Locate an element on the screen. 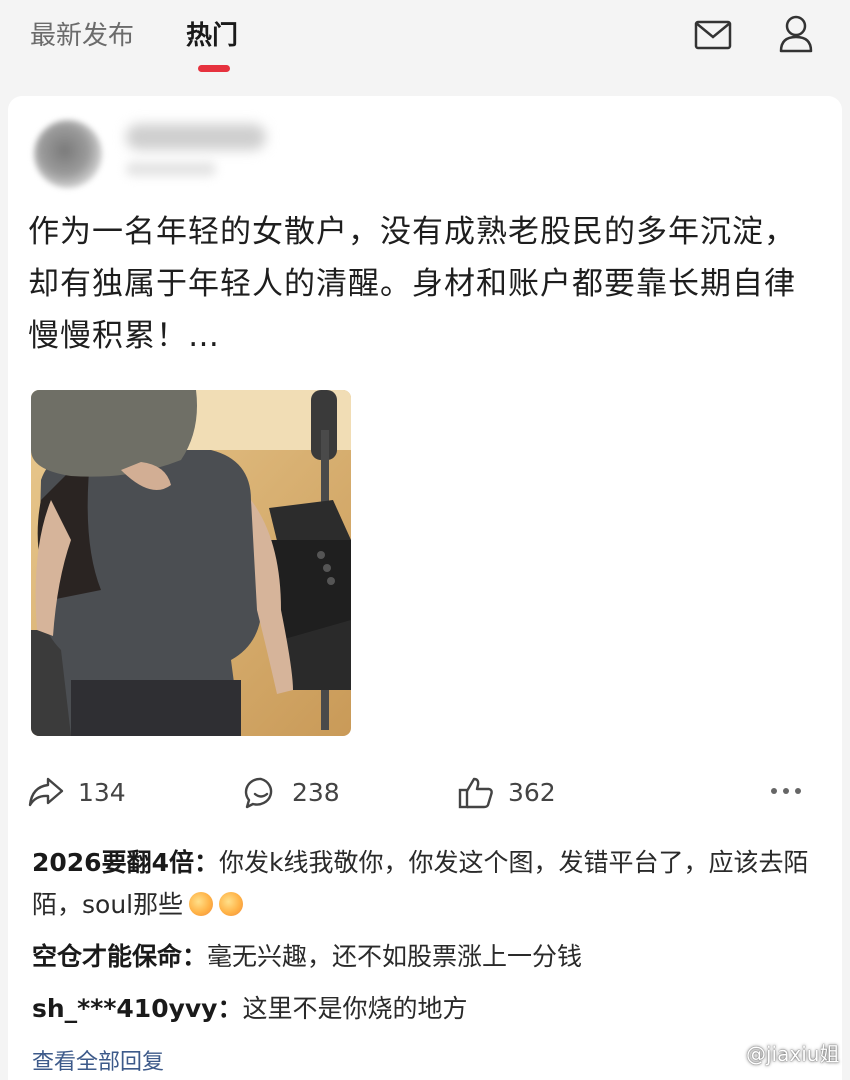 This screenshot has height=1080, width=850. comment-item: 空仓才能保命：毫无兴趣，还不如股票涨上一分钱 is located at coordinates (427, 957).